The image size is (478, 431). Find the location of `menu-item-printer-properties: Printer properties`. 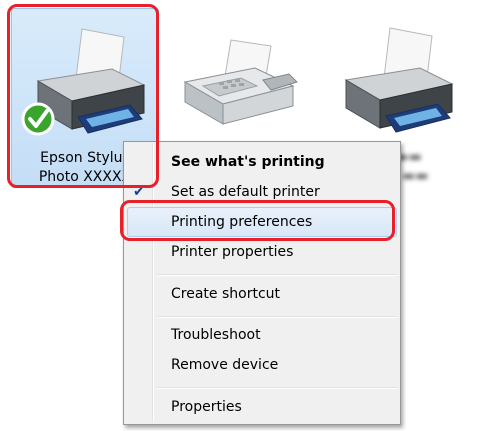

menu-item-printer-properties: Printer properties is located at coordinates (262, 252).